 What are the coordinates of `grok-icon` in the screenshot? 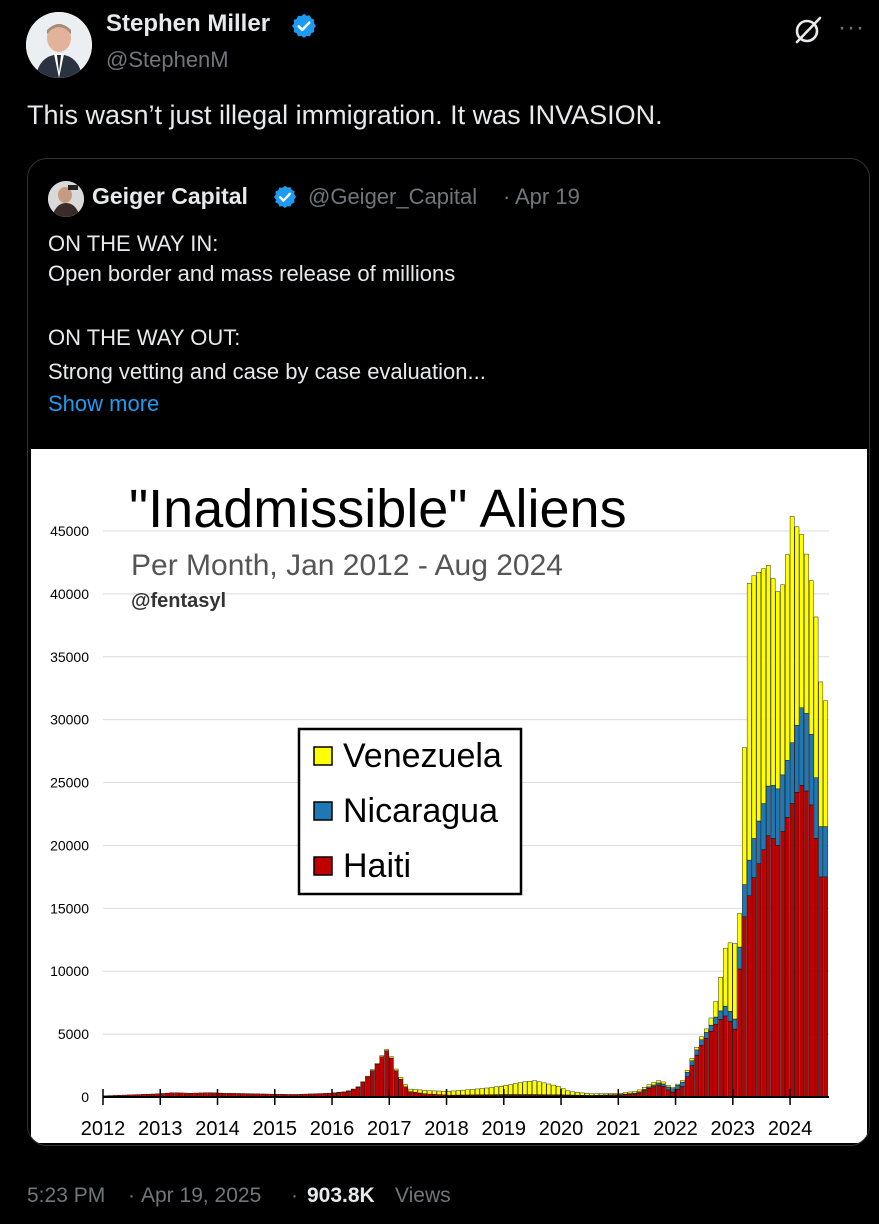 It's located at (808, 30).